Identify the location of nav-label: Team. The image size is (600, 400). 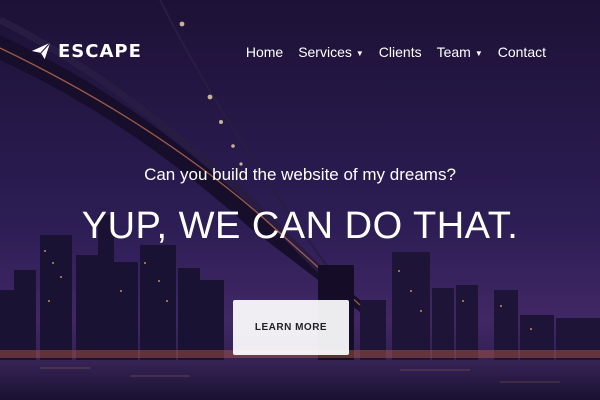
(453, 52).